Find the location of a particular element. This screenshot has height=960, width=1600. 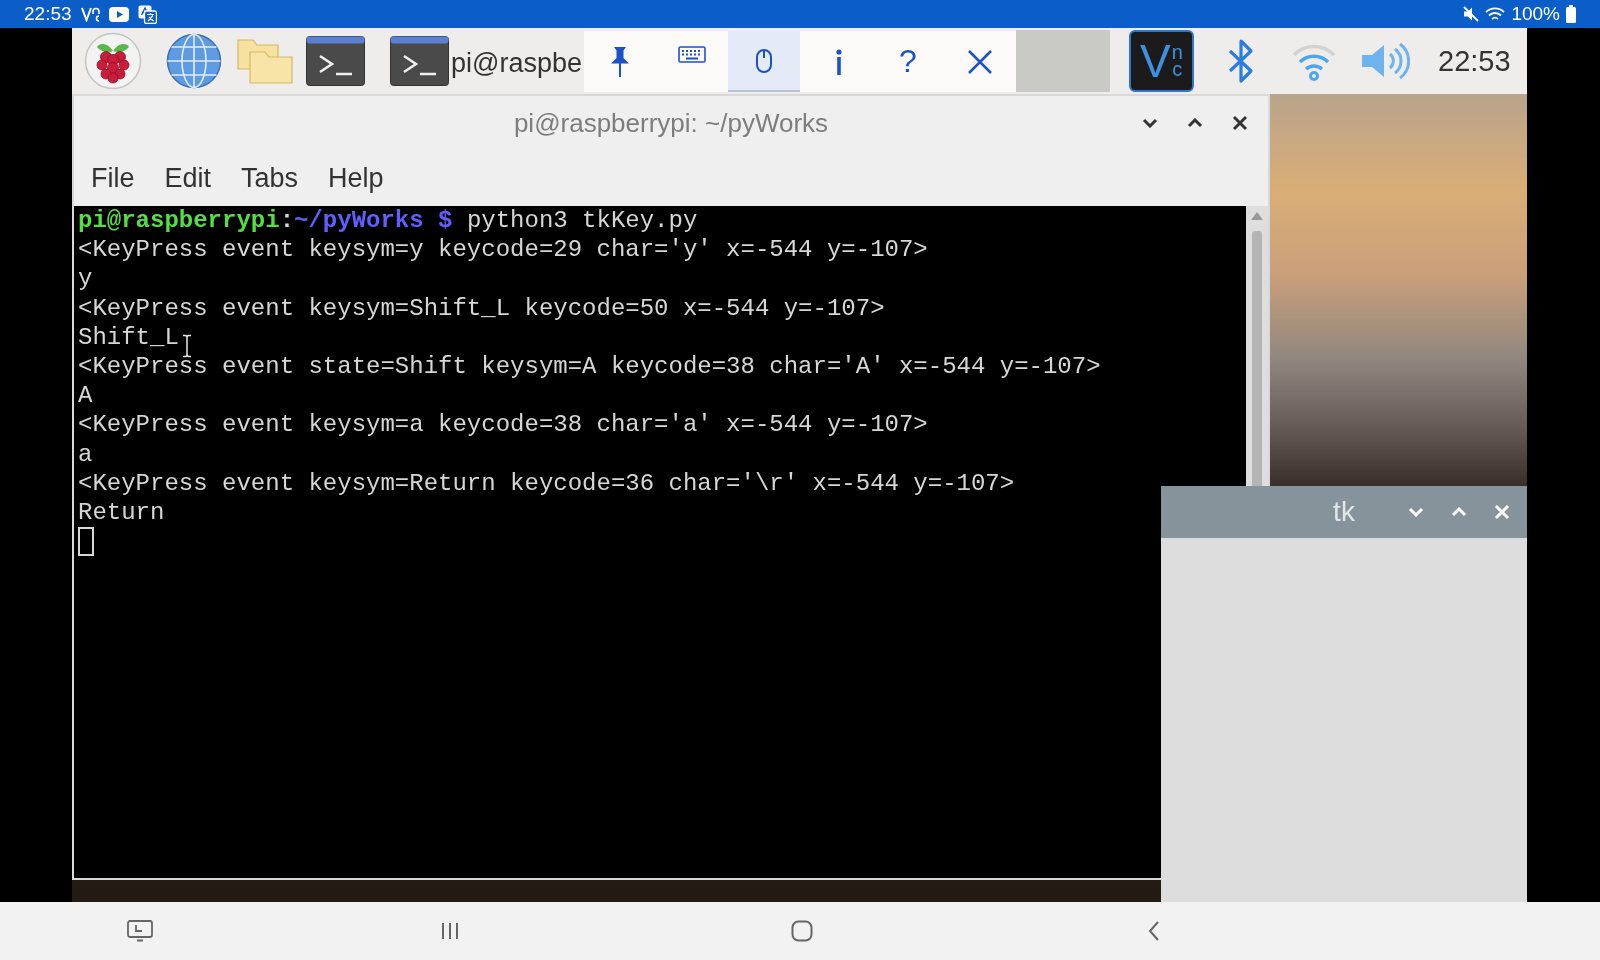

folders-icon is located at coordinates (265, 61).